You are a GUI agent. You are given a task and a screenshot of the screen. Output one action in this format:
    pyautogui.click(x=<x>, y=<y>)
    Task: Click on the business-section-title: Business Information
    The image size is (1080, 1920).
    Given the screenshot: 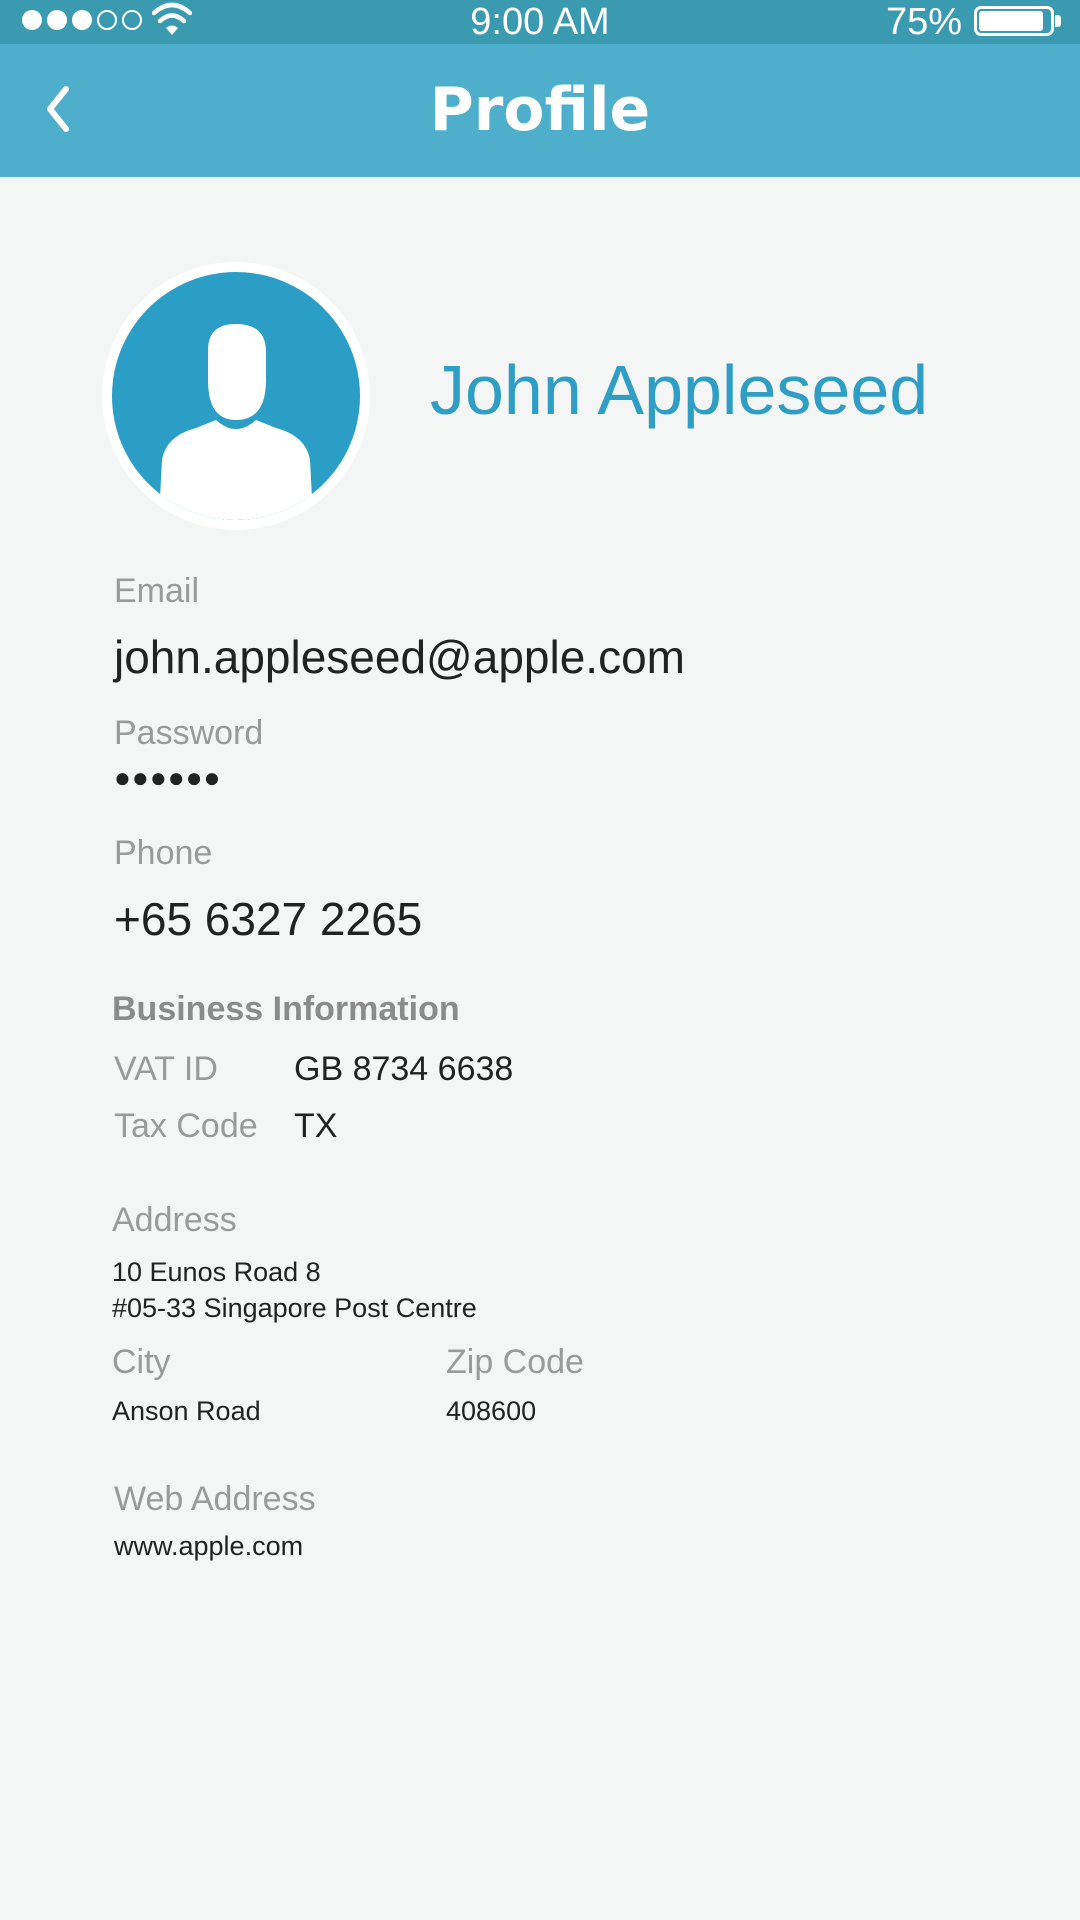 What is the action you would take?
    pyautogui.click(x=286, y=1009)
    